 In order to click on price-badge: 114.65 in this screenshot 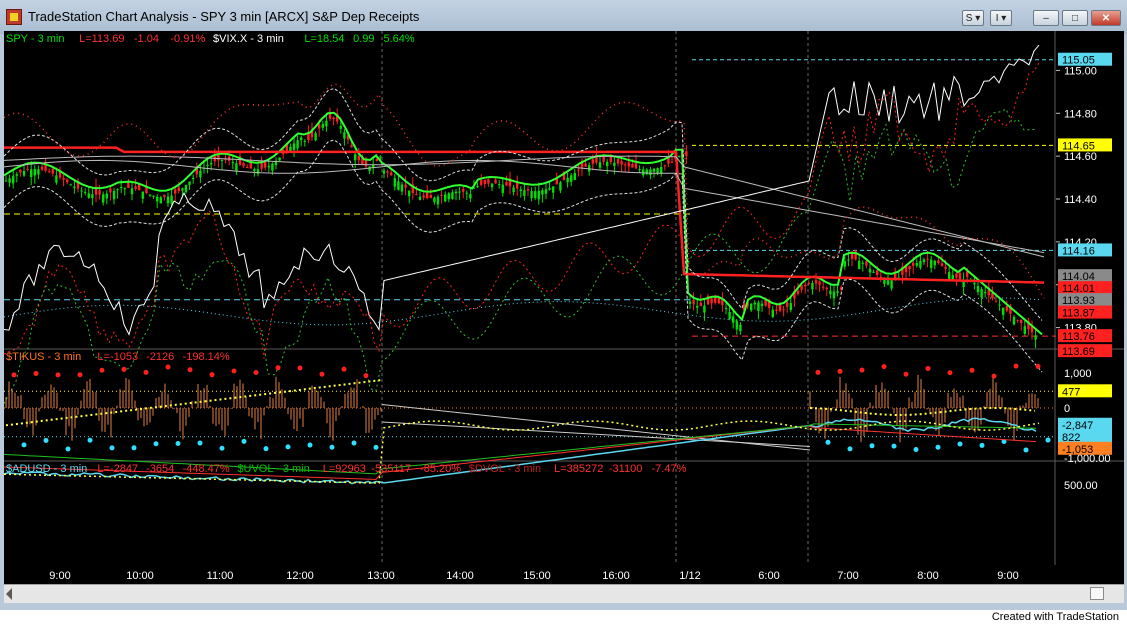, I will do `click(1078, 146)`.